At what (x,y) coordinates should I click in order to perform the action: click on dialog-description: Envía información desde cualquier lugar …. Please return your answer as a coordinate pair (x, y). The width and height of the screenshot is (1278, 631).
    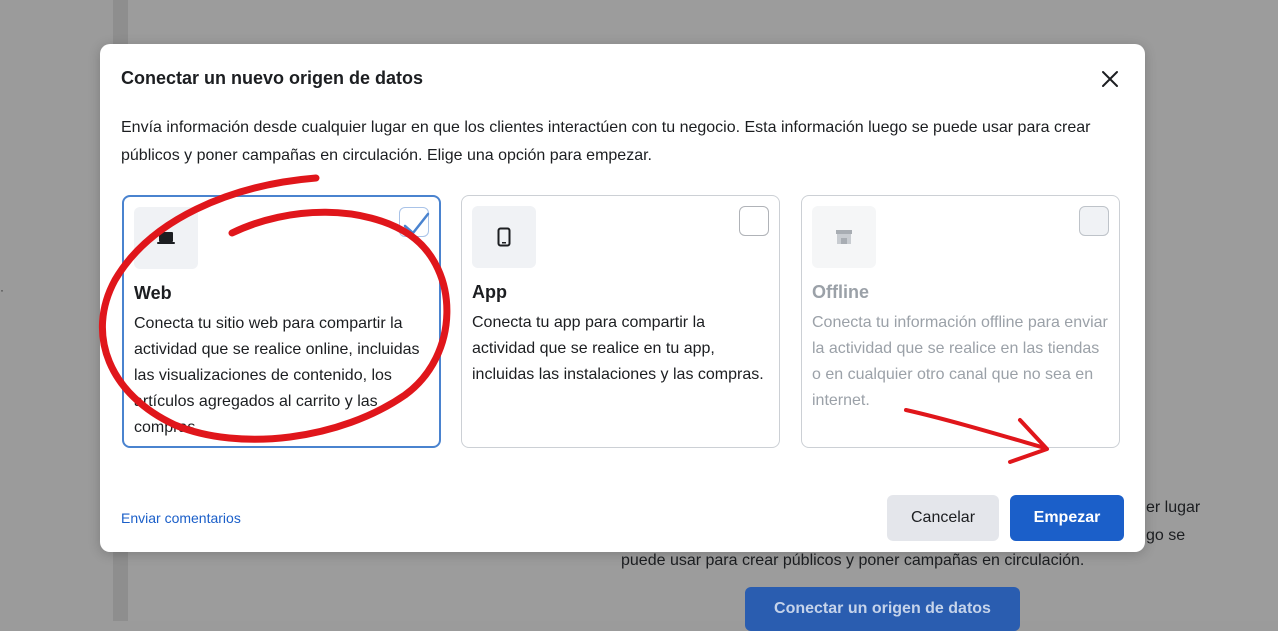
    Looking at the image, I should click on (606, 141).